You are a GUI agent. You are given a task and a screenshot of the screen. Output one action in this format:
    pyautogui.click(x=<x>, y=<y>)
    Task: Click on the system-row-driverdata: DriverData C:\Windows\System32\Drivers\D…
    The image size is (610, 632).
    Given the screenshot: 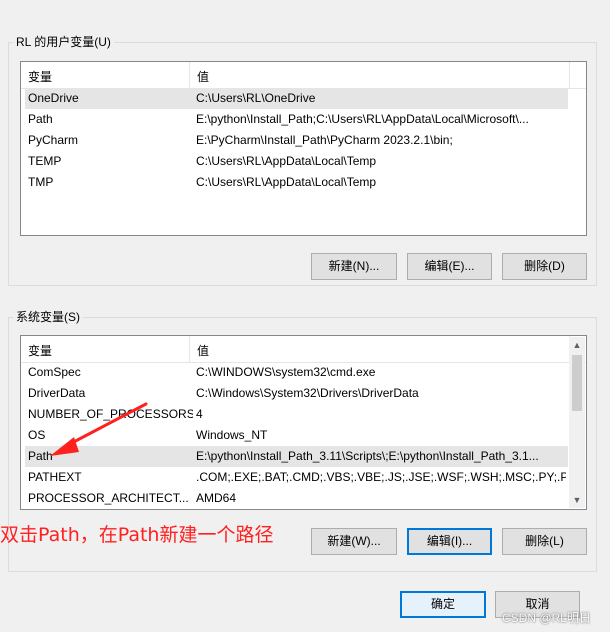 What is the action you would take?
    pyautogui.click(x=296, y=393)
    